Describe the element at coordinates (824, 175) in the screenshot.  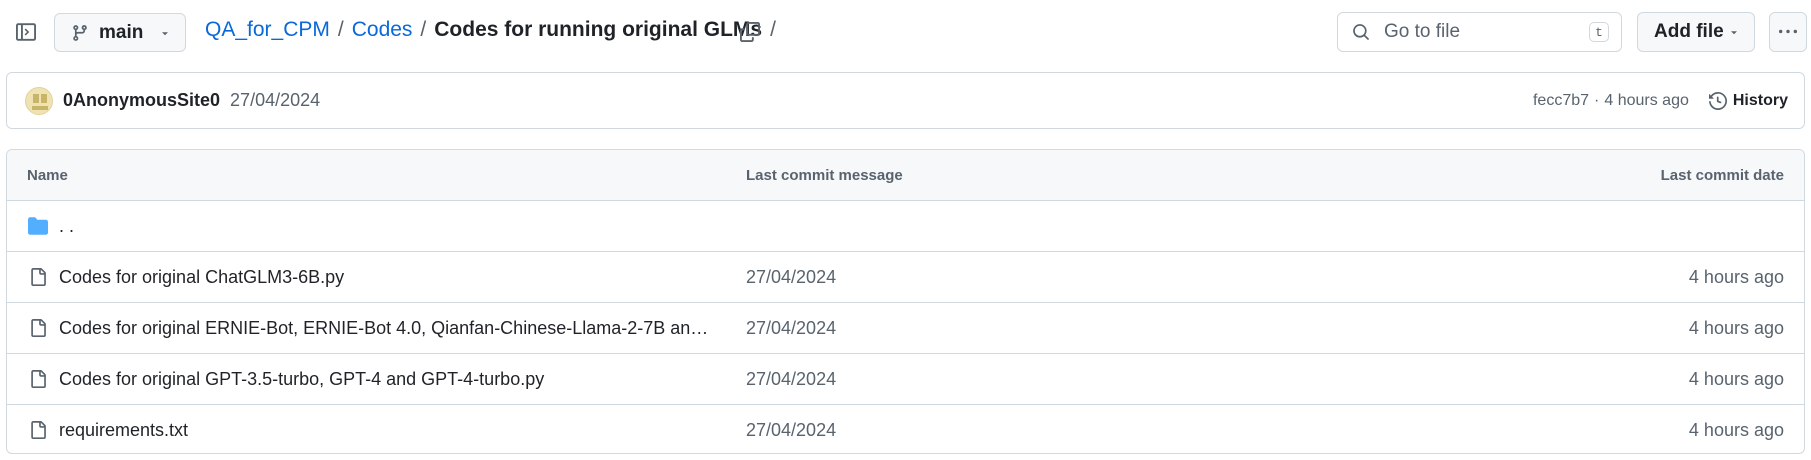
I see `column-header-message: Last commit message` at that location.